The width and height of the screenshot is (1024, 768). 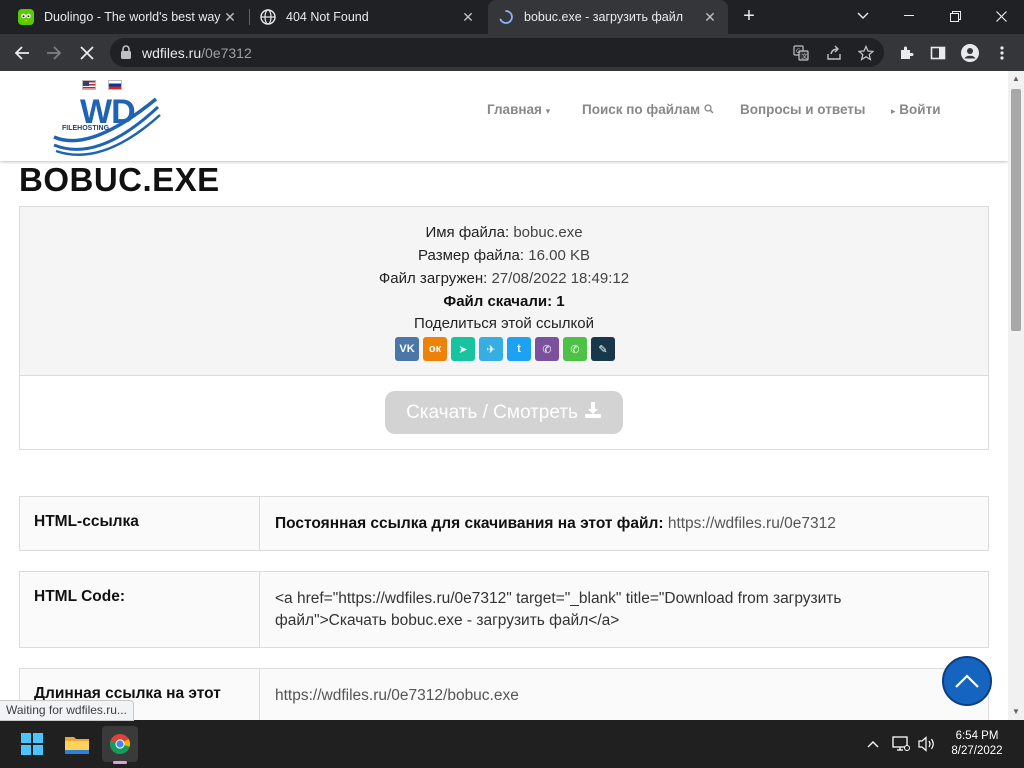 What do you see at coordinates (54, 53) in the screenshot?
I see `forward-button` at bounding box center [54, 53].